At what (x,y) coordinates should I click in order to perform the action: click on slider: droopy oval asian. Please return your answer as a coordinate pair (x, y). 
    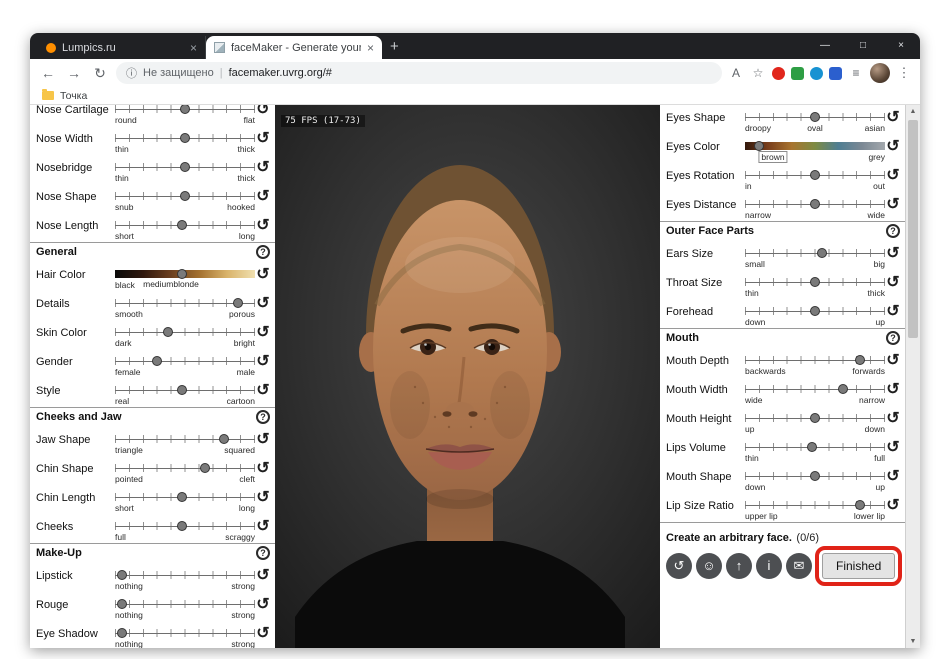
    Looking at the image, I should click on (815, 121).